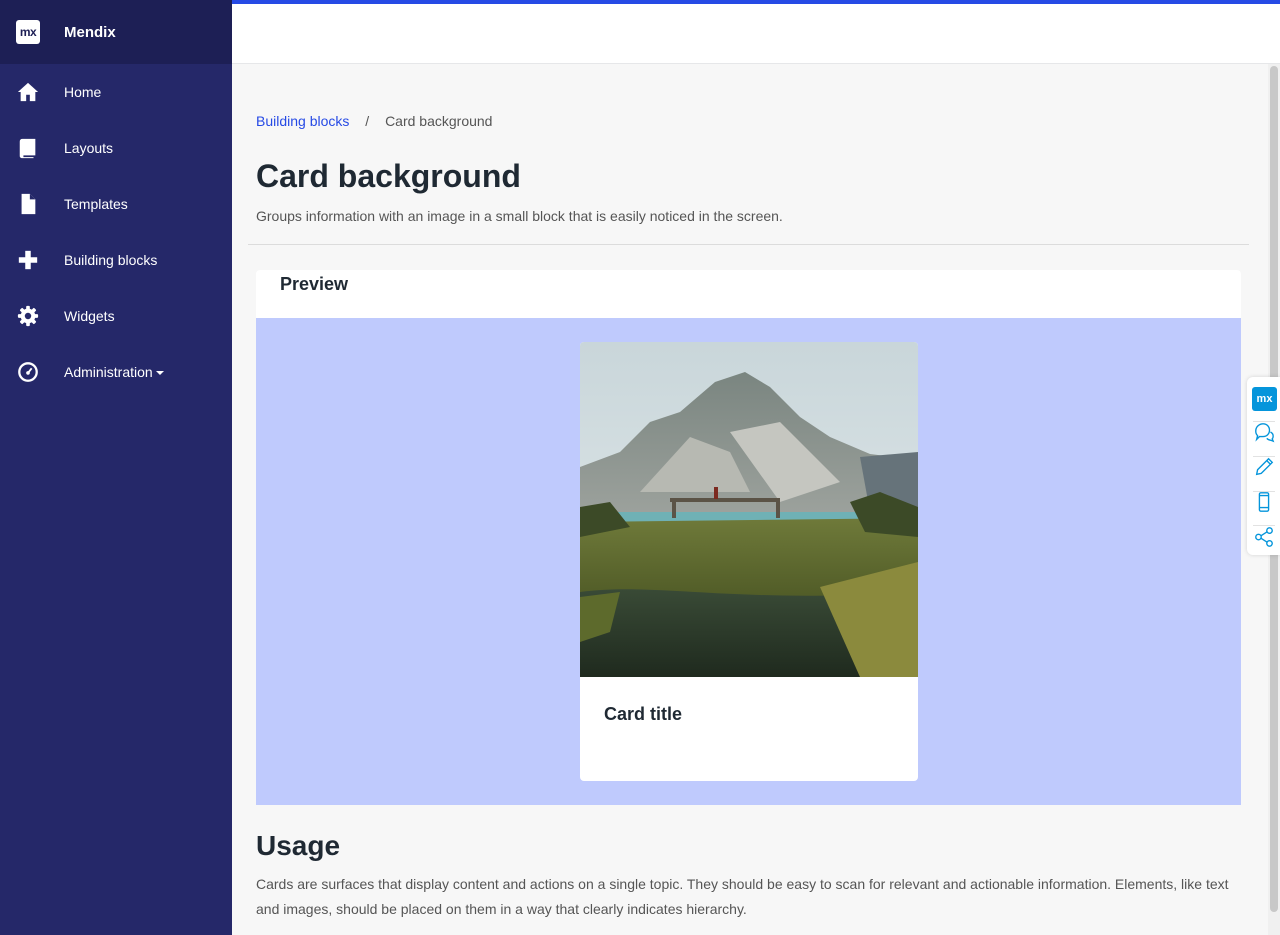  What do you see at coordinates (116, 148) in the screenshot?
I see `sidebar-item-layouts: Layouts` at bounding box center [116, 148].